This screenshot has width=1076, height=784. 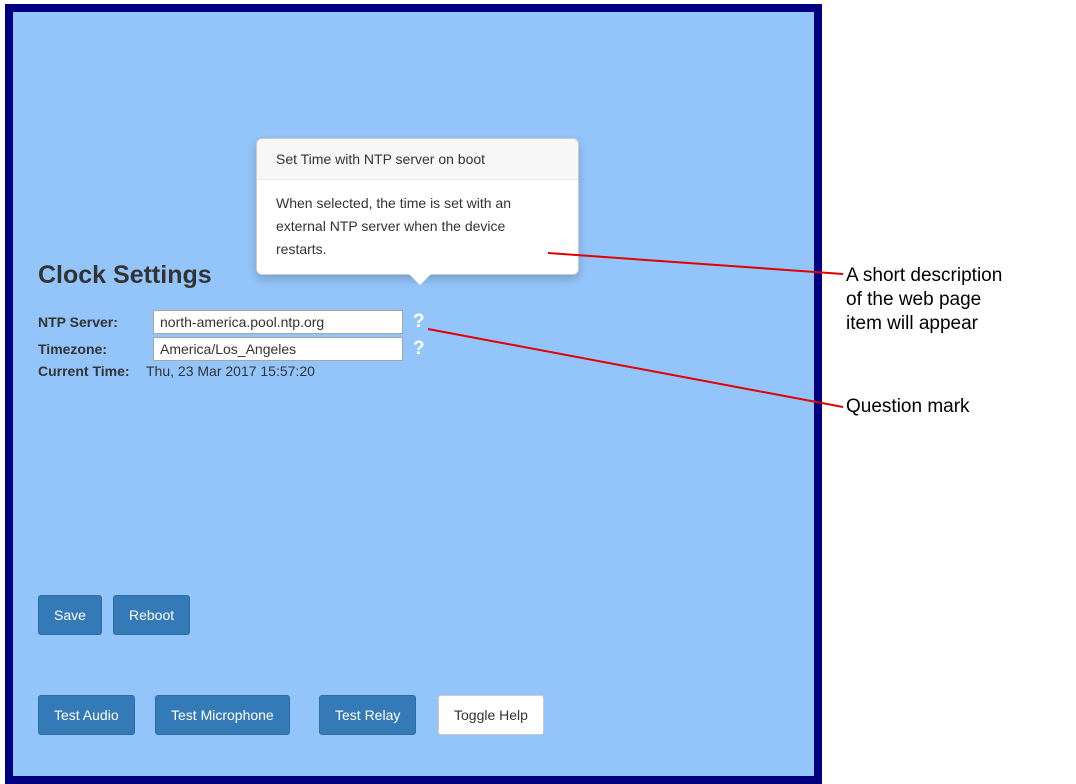 I want to click on annotation-leader-lines, so click(x=635, y=330).